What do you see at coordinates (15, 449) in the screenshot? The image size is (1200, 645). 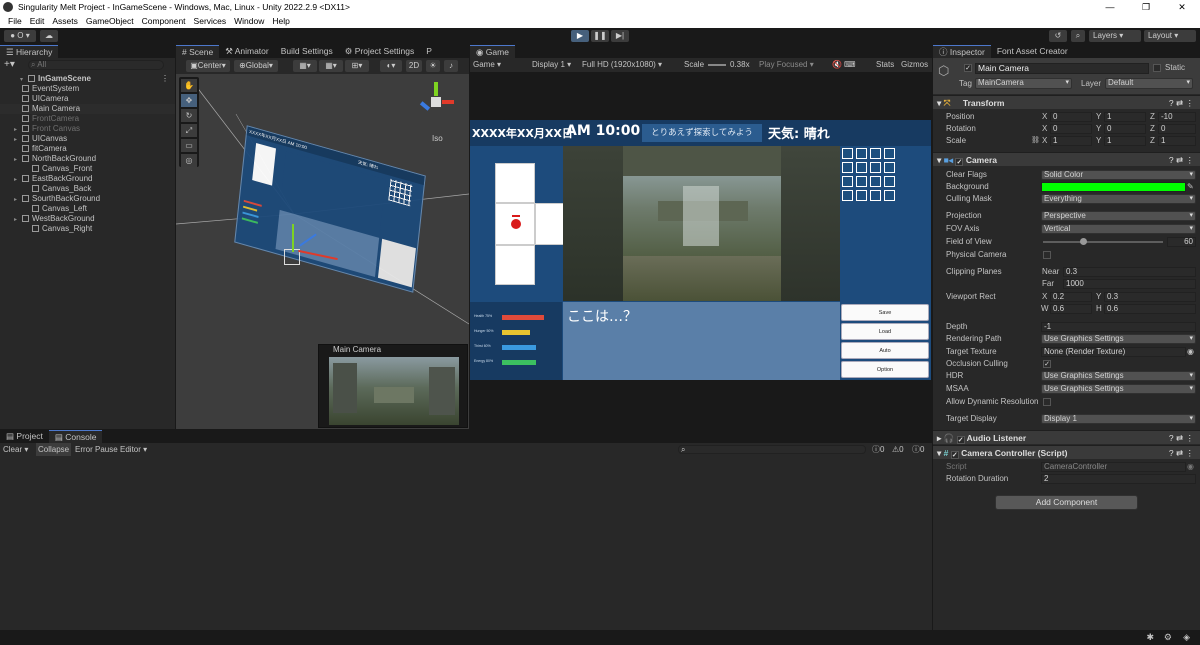 I see `clear-button: Clear ▾` at bounding box center [15, 449].